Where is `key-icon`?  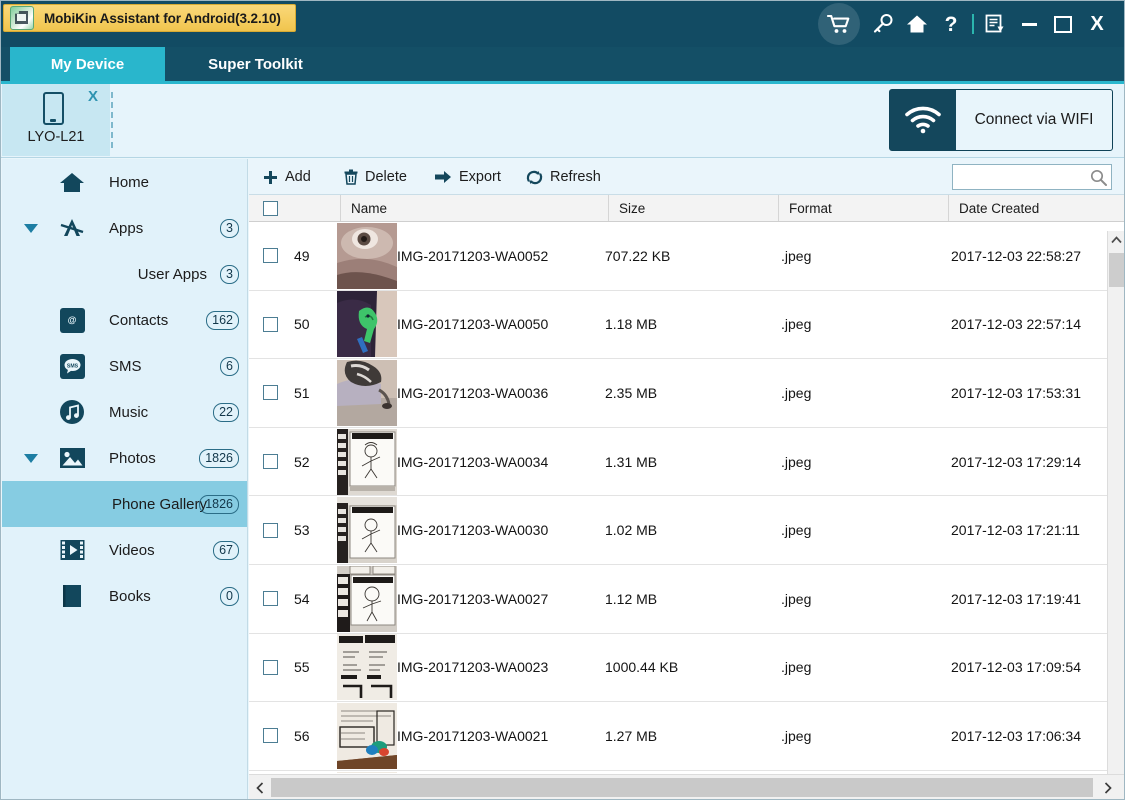
key-icon is located at coordinates (883, 23).